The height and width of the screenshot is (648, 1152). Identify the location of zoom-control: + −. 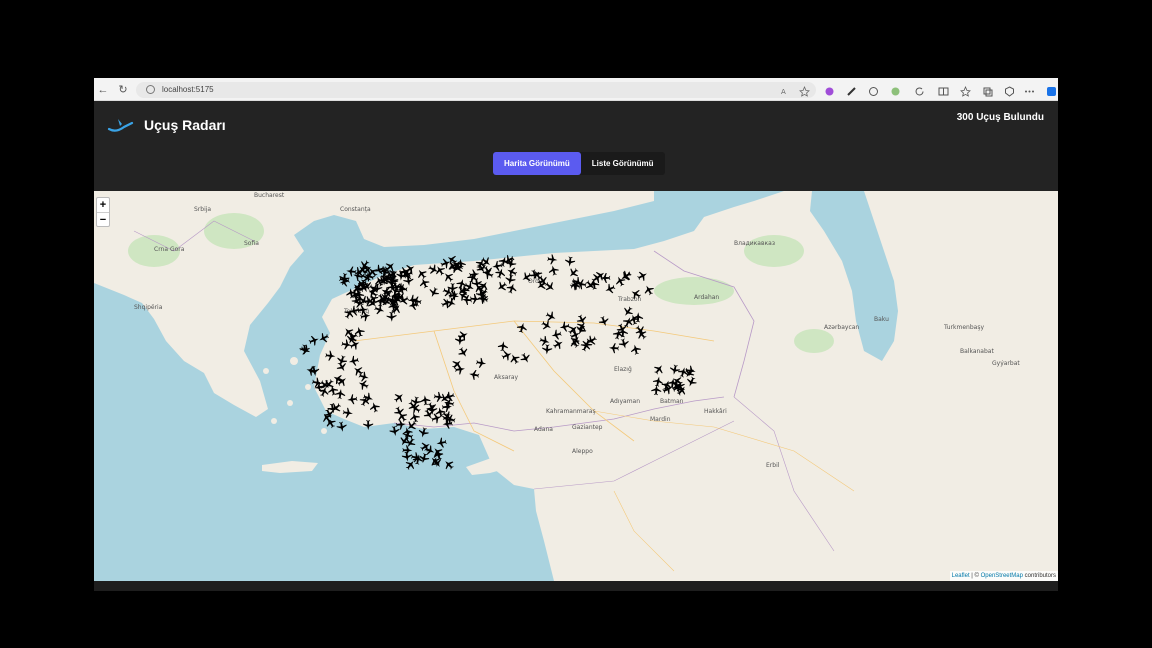
(103, 212).